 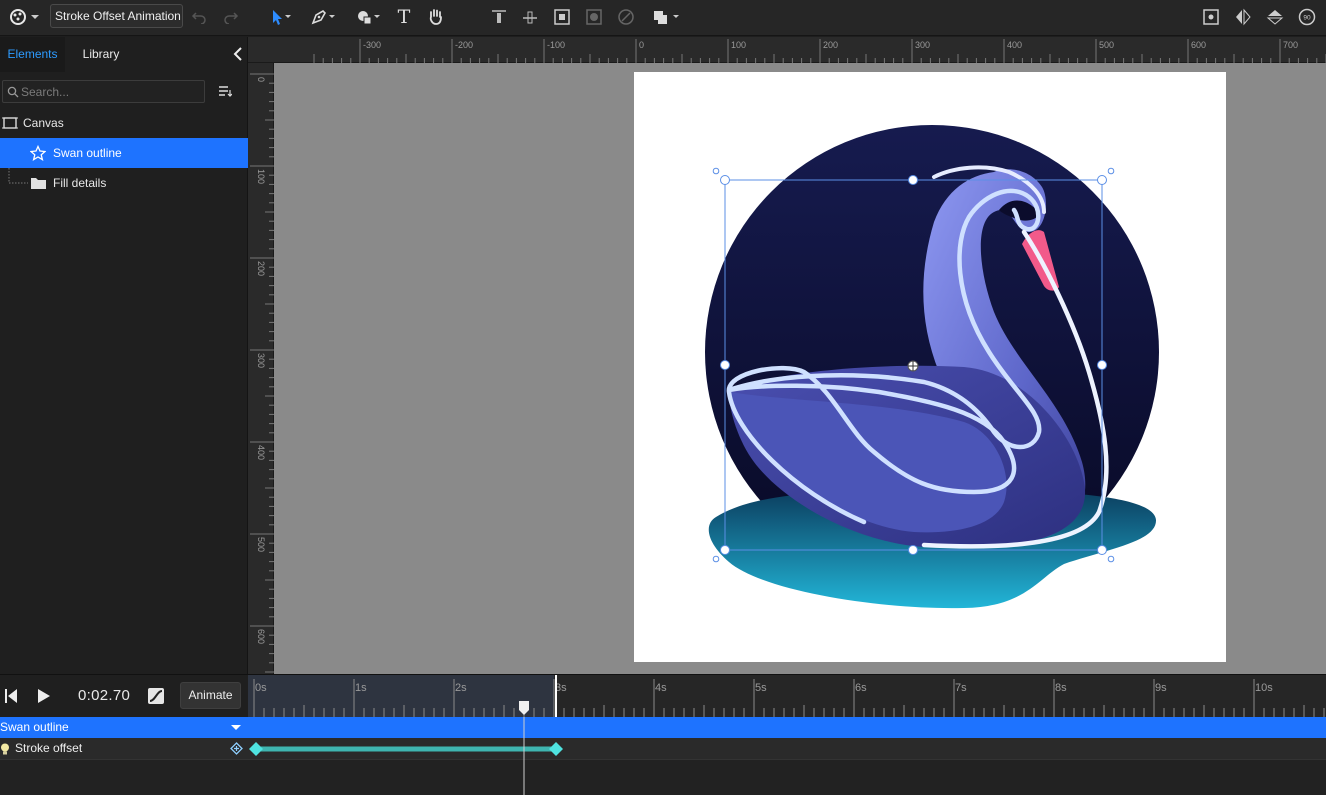 I want to click on pivot-point-icon, so click(x=913, y=366).